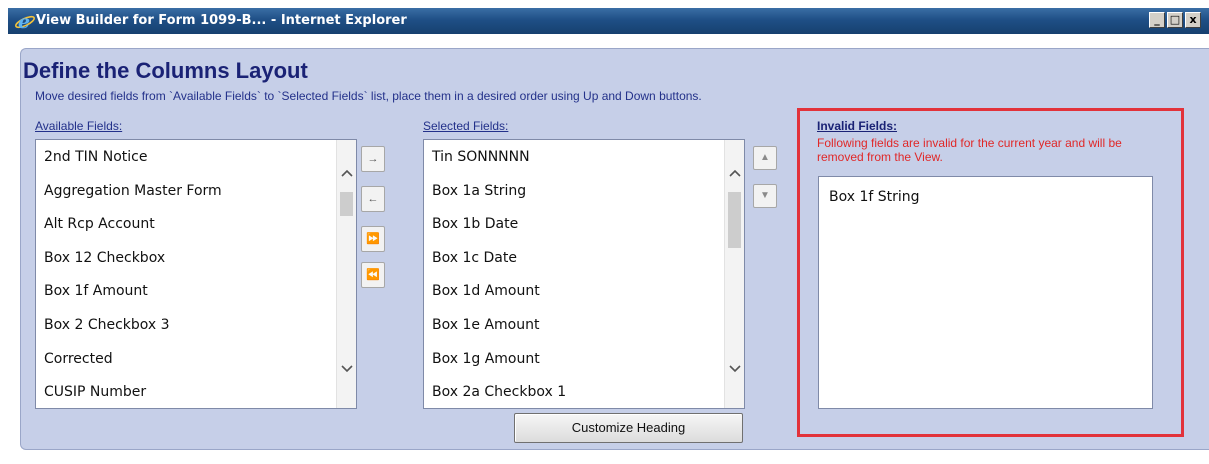 The width and height of the screenshot is (1209, 464). What do you see at coordinates (1193, 20) in the screenshot?
I see `close-button: x` at bounding box center [1193, 20].